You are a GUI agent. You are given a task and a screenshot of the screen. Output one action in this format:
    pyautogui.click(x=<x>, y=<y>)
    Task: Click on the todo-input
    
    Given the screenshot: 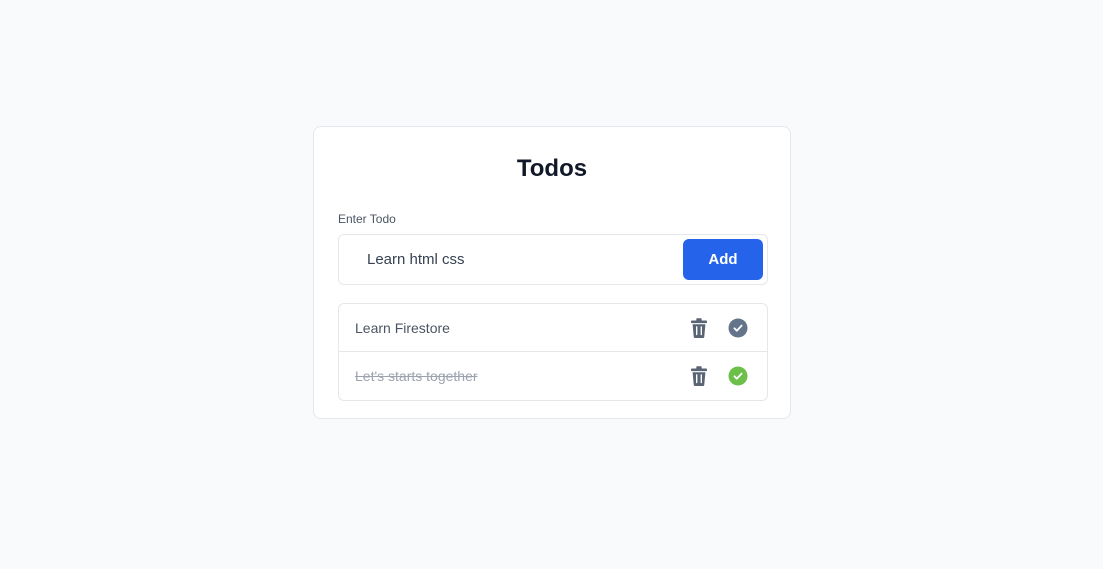 What is the action you would take?
    pyautogui.click(x=510, y=259)
    